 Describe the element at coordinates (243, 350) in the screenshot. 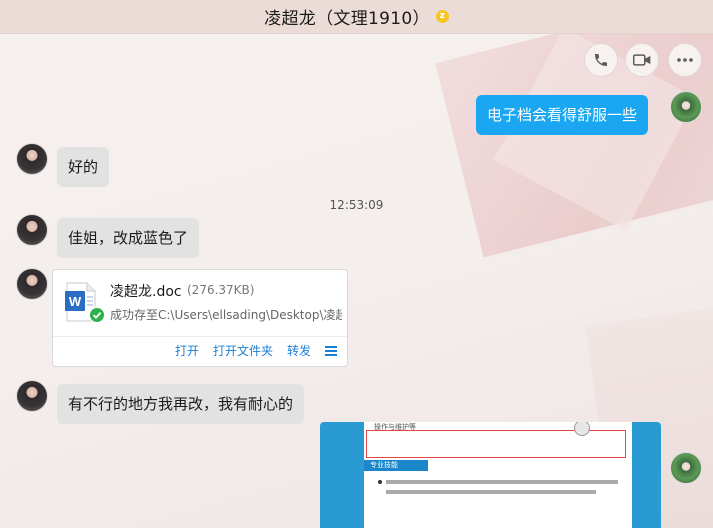

I see `open-folder-link: 打开文件夹` at that location.